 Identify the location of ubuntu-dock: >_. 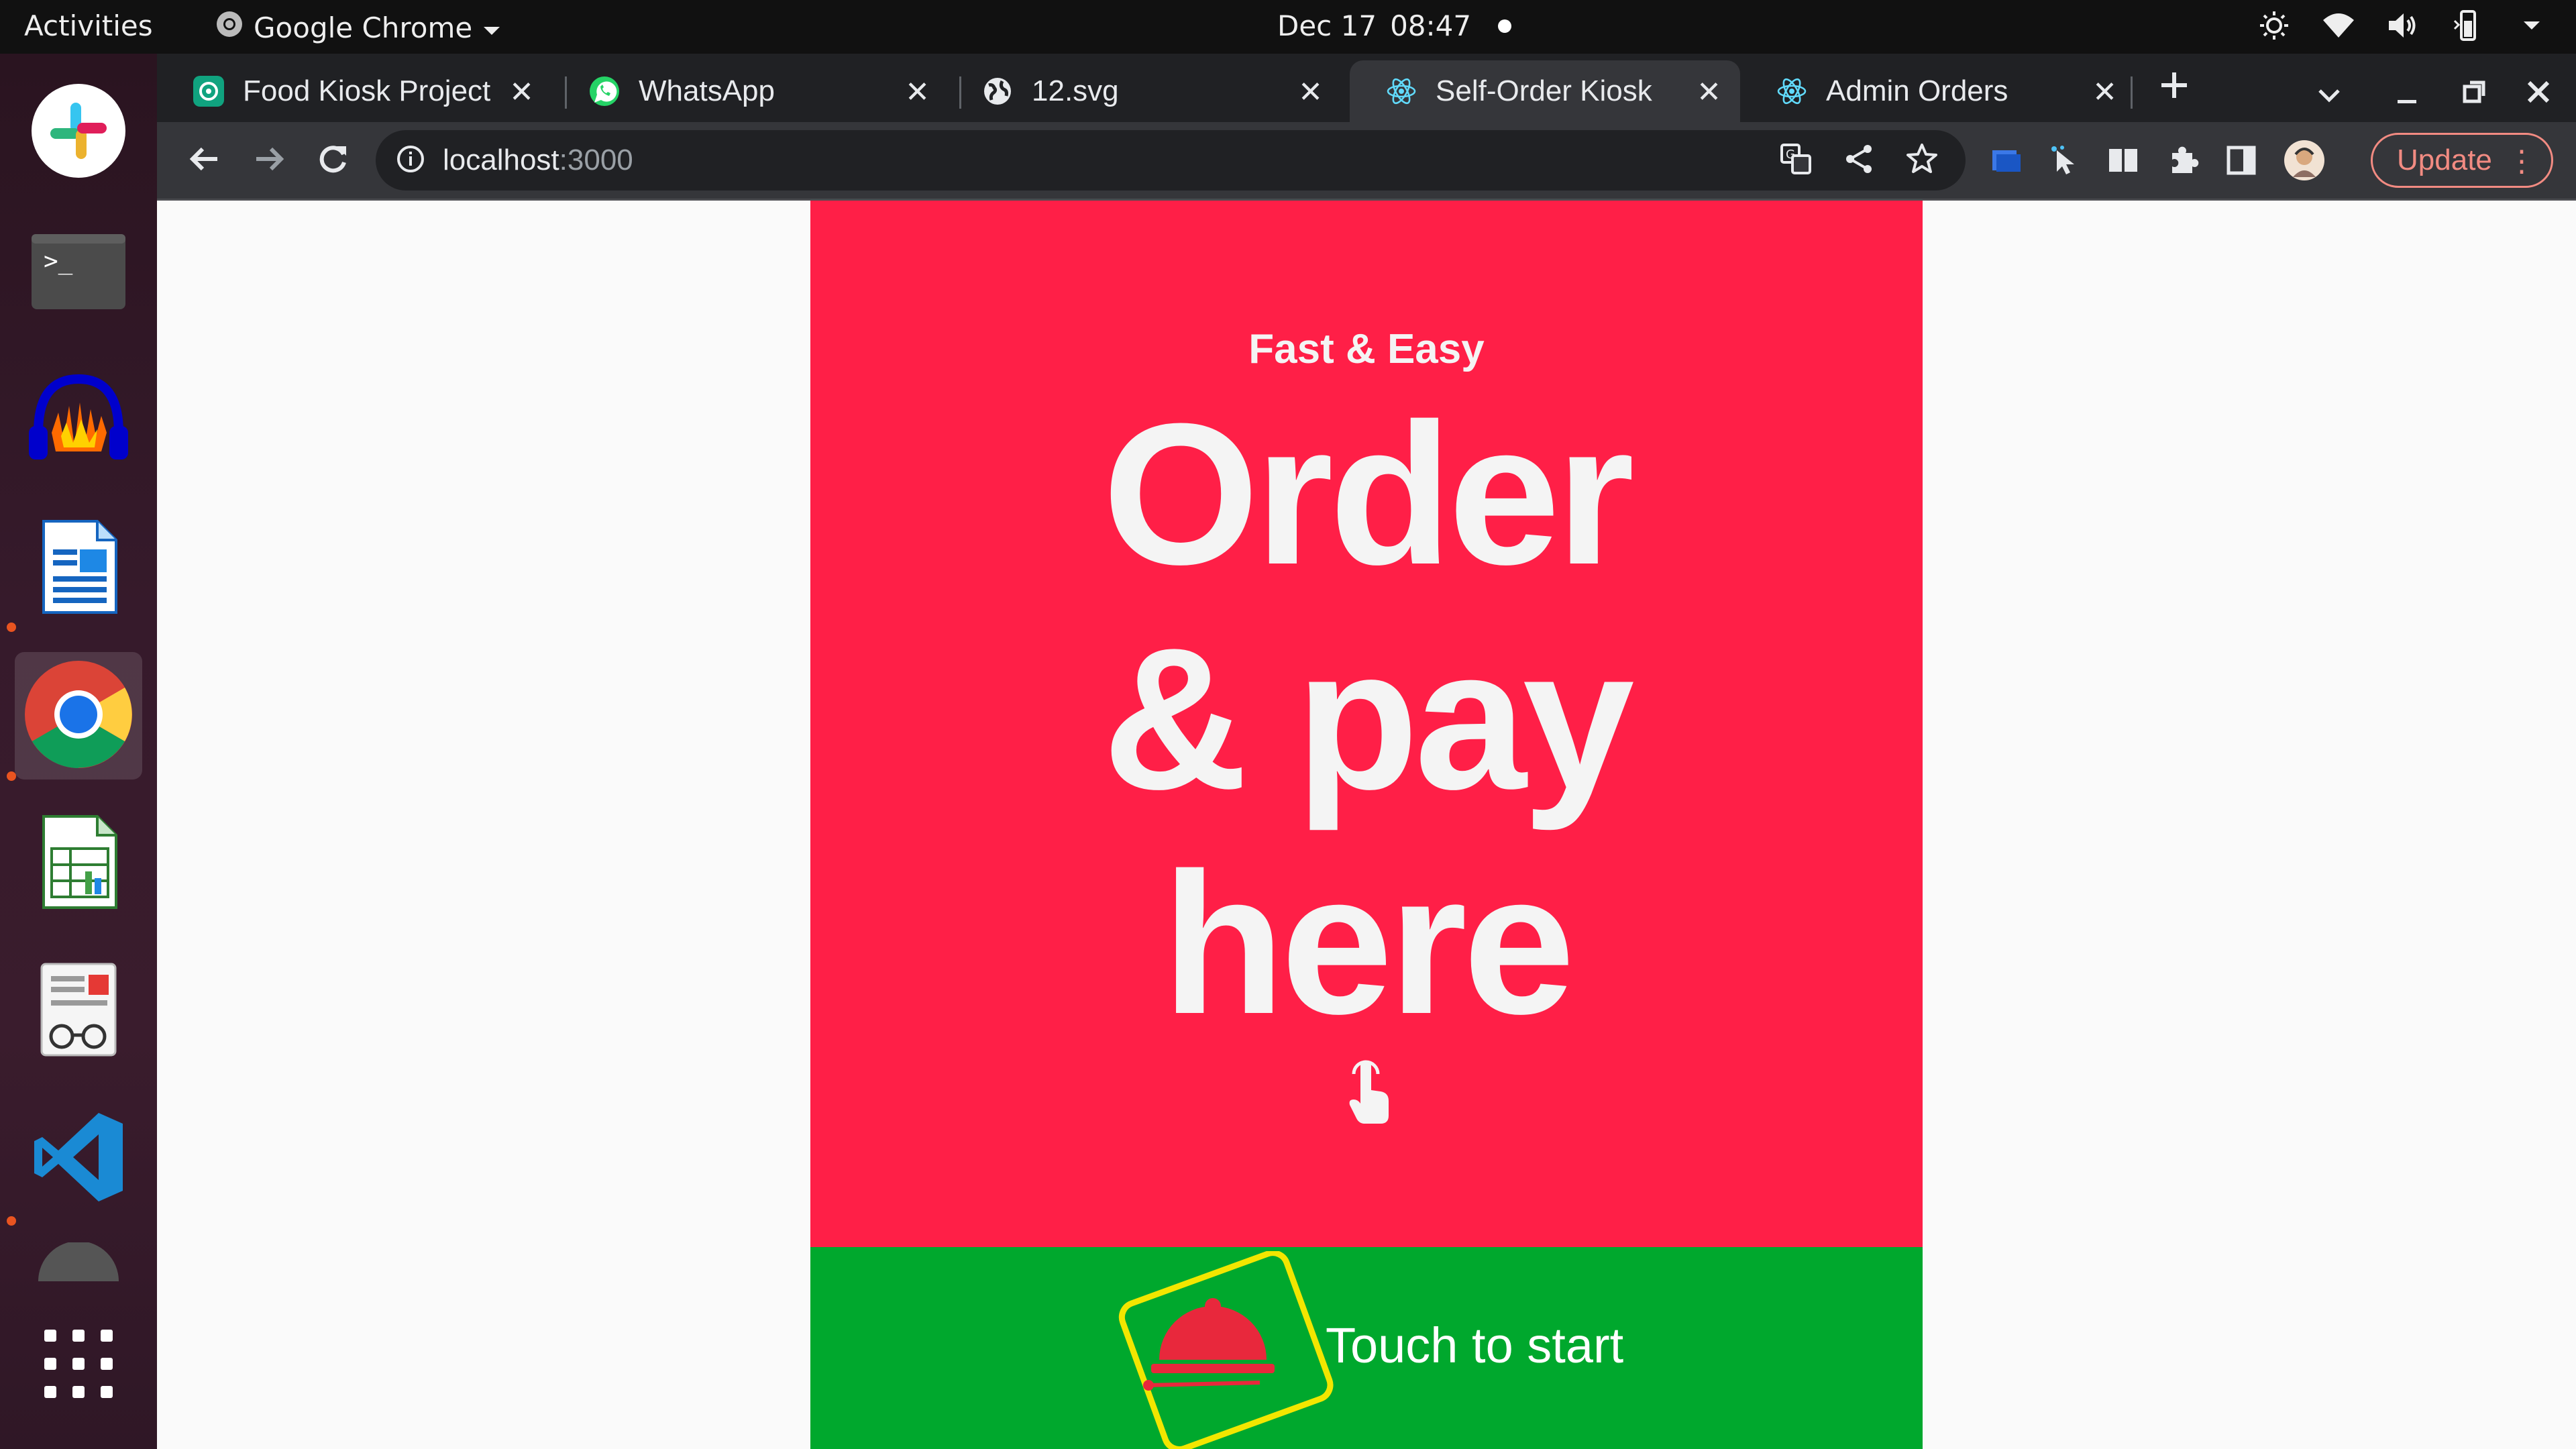
(78, 751).